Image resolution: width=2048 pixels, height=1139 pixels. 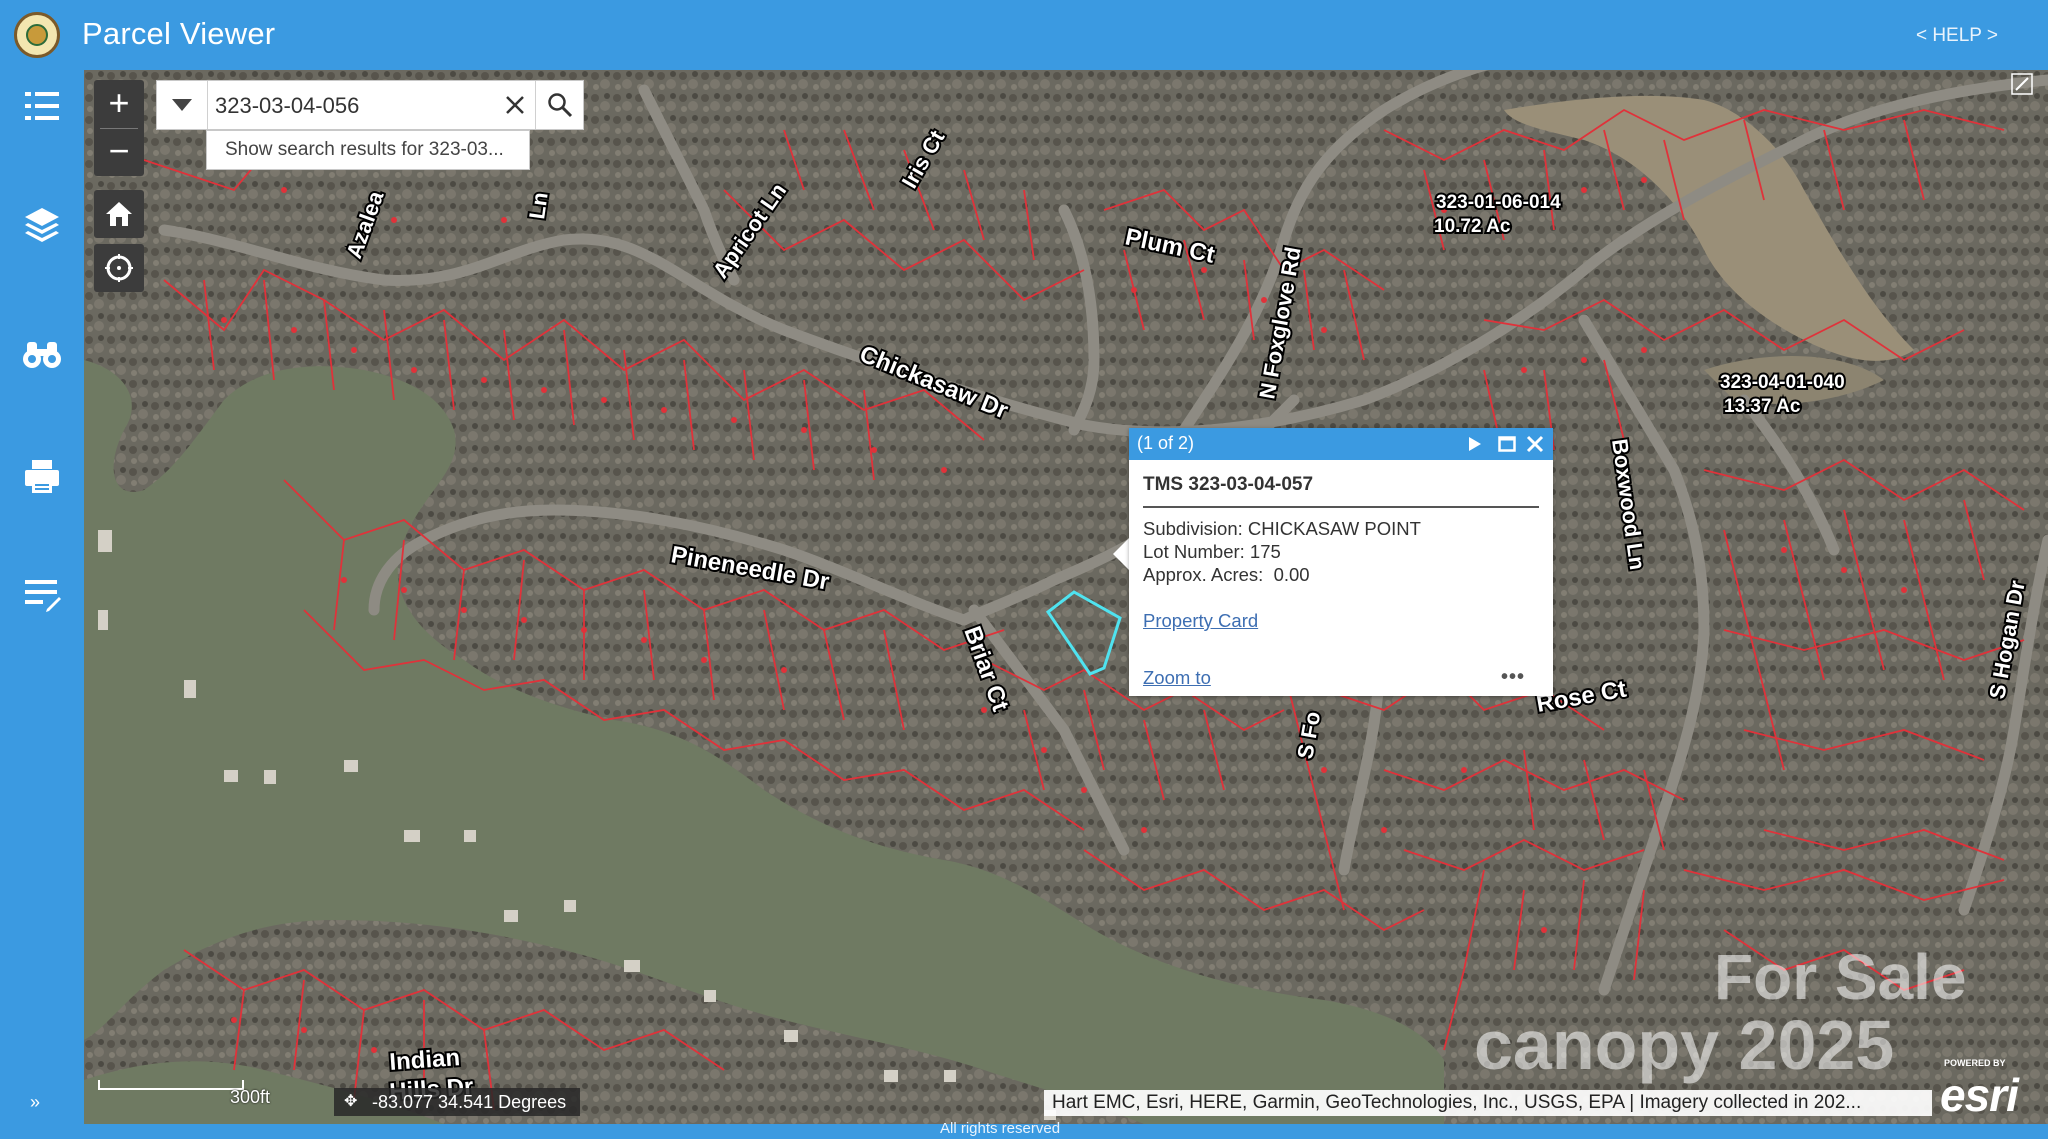 I want to click on locate-button, so click(x=119, y=268).